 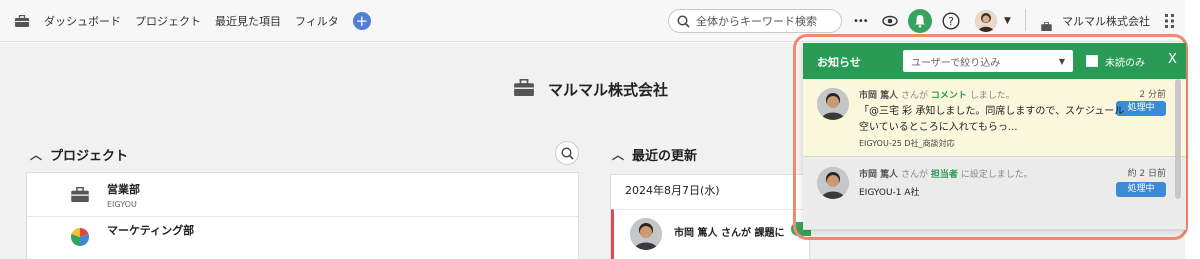 I want to click on notification-action-link: 担当者, so click(x=944, y=175).